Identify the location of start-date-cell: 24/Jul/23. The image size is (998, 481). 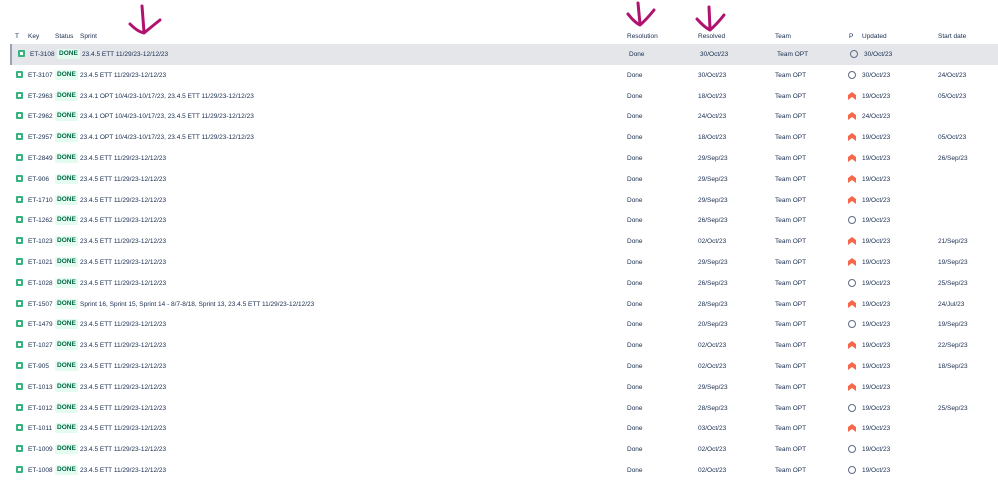
(951, 304).